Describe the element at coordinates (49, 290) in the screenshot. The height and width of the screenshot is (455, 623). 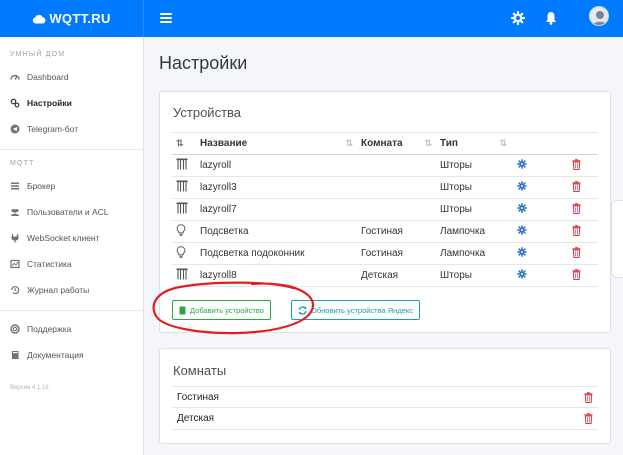
I see `sidebar-item-log: Журнал работы` at that location.